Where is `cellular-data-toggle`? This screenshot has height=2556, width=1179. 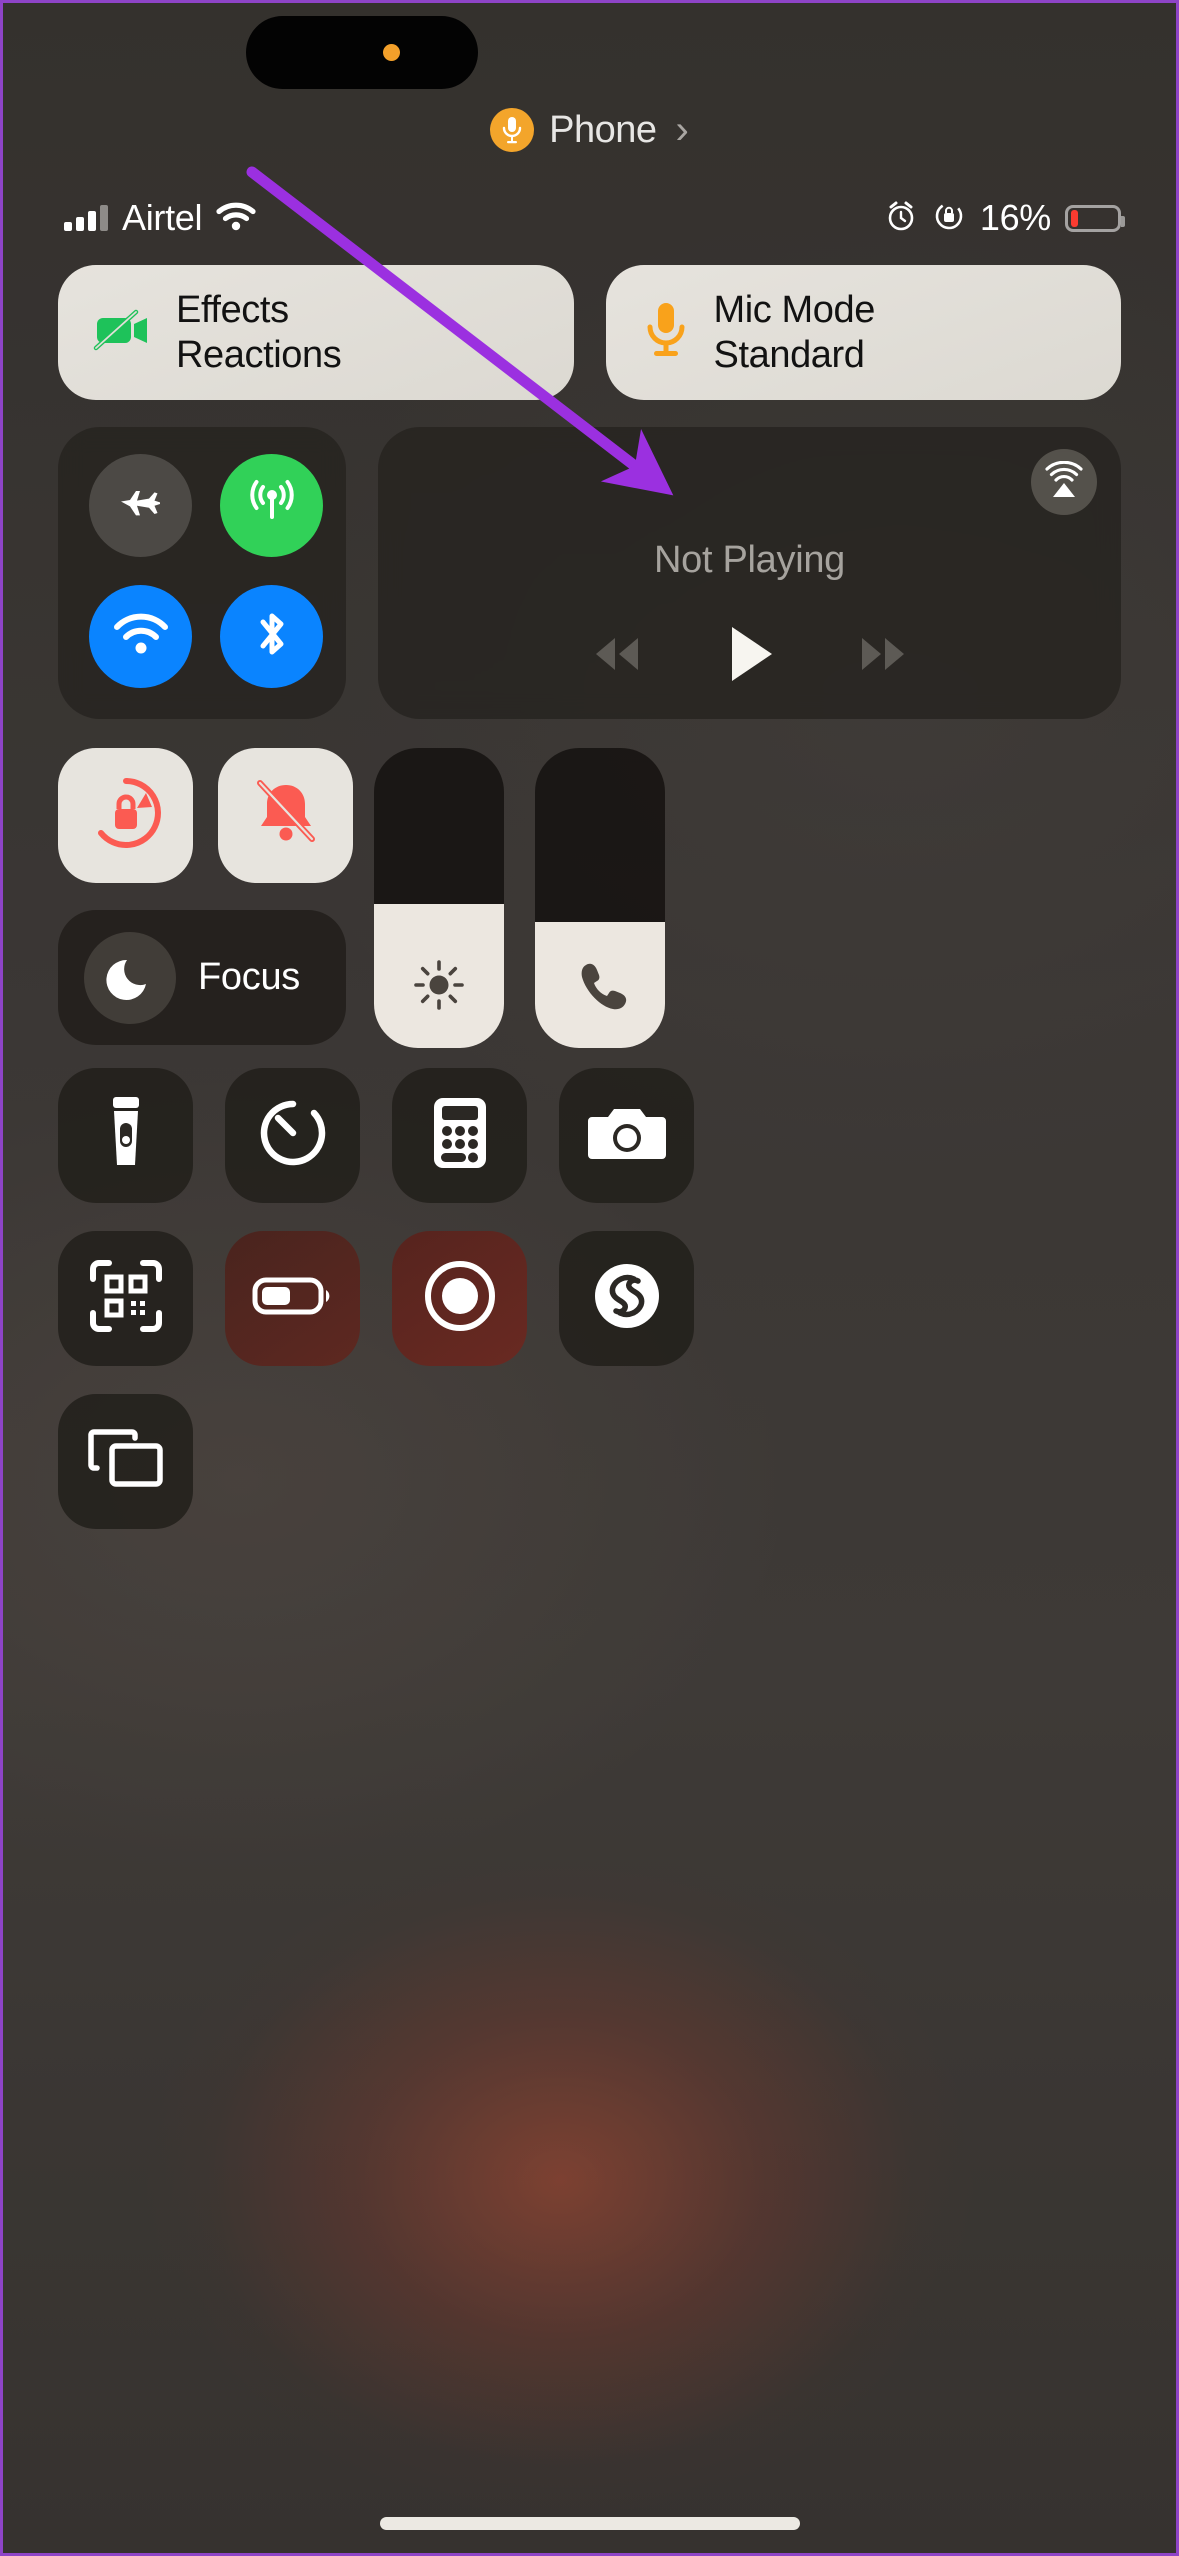
cellular-data-toggle is located at coordinates (271, 505).